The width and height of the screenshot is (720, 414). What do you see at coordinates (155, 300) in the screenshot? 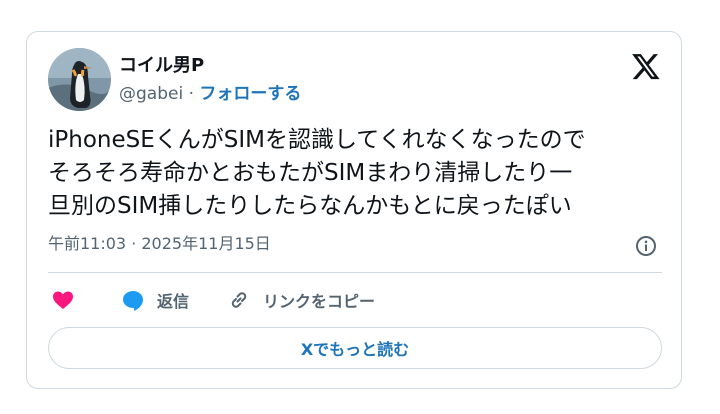
I see `reply-button: 返信` at bounding box center [155, 300].